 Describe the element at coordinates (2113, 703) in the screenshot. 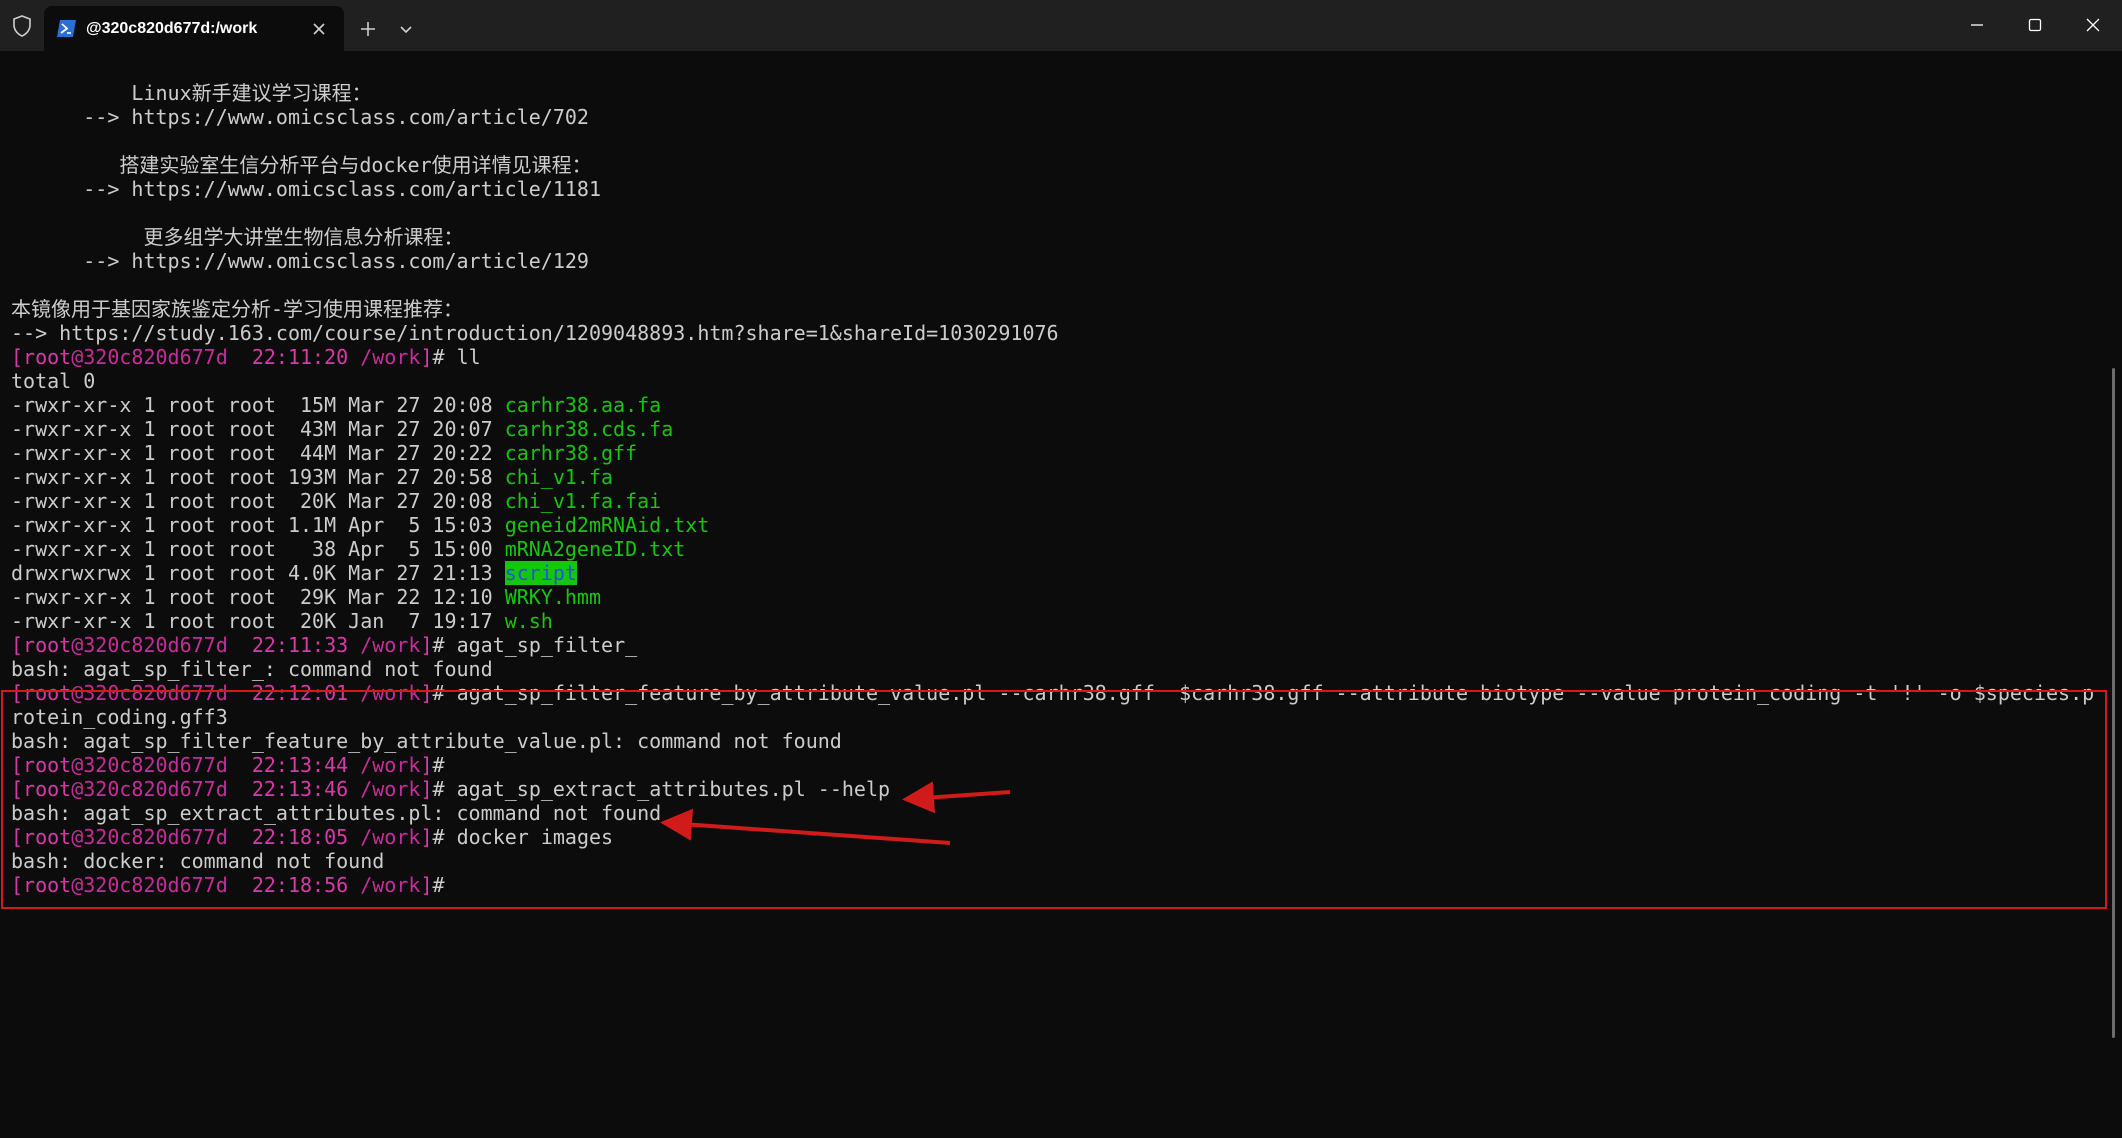

I see `scrollbar` at that location.